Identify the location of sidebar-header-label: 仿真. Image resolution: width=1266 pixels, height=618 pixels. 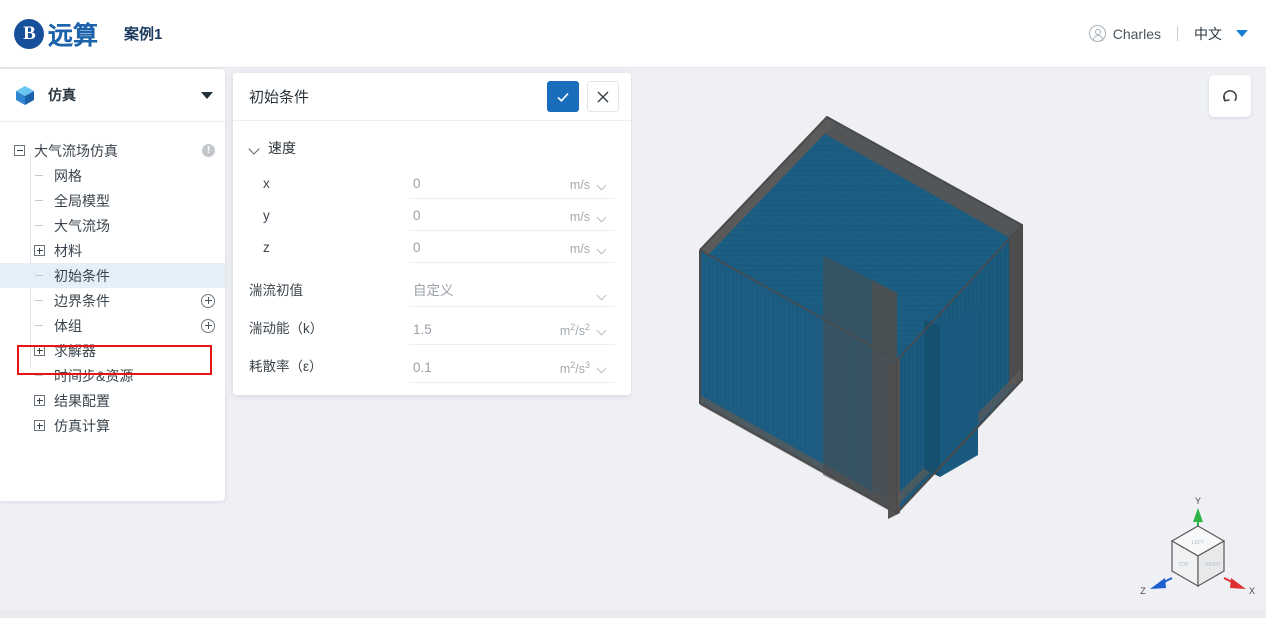
(62, 95).